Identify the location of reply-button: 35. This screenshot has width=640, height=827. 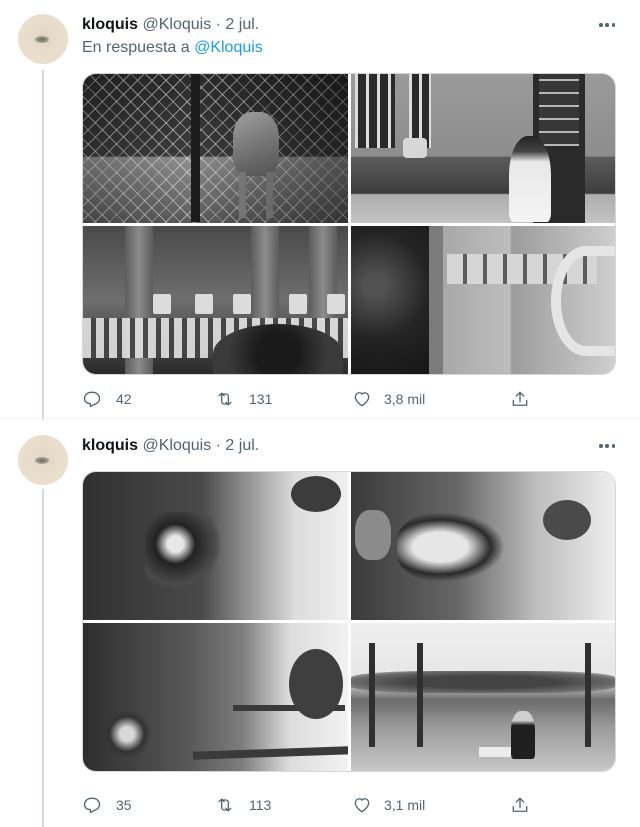
(107, 805).